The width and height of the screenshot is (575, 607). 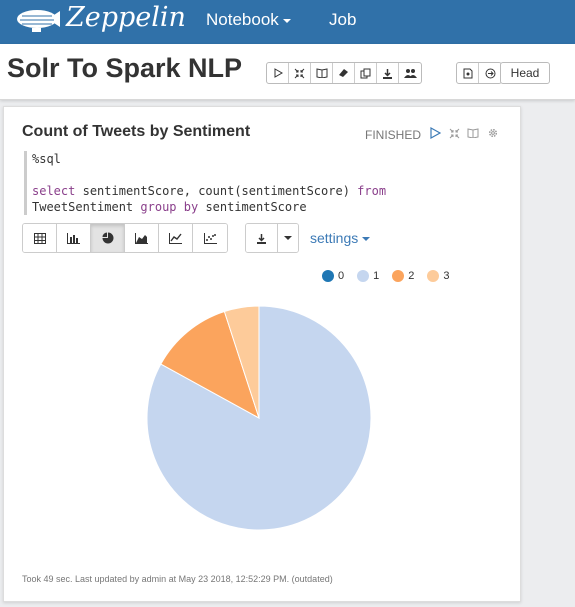 I want to click on legend-label: 2, so click(x=411, y=276).